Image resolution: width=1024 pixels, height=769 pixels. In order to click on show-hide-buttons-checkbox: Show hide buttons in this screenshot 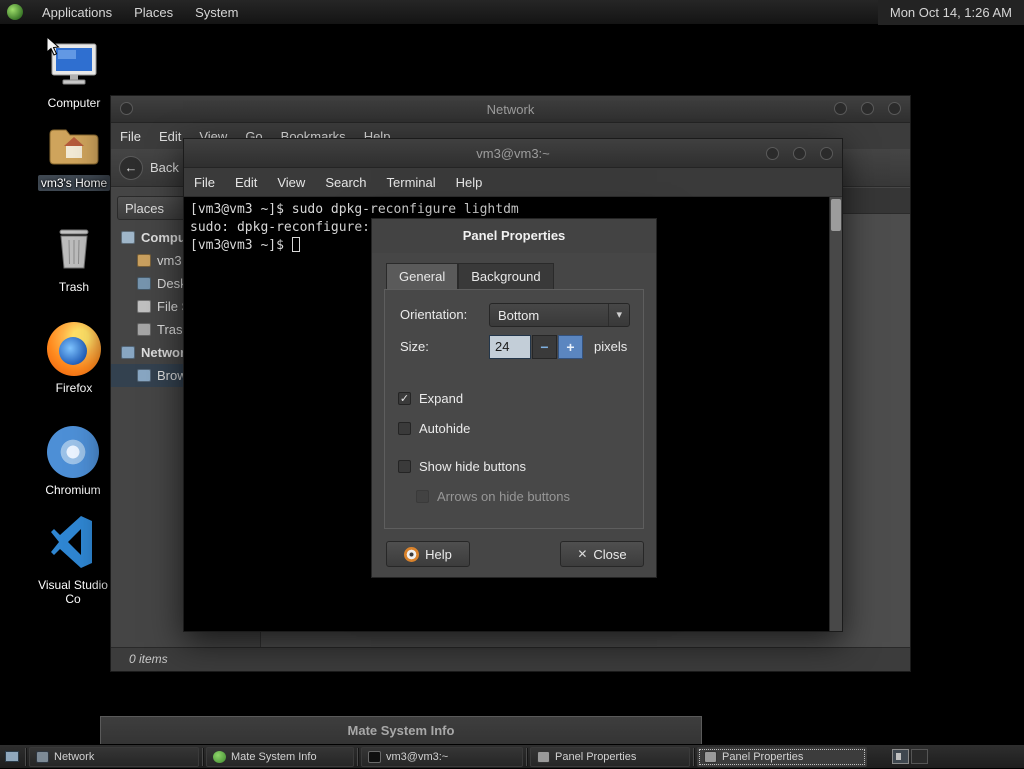, I will do `click(462, 466)`.